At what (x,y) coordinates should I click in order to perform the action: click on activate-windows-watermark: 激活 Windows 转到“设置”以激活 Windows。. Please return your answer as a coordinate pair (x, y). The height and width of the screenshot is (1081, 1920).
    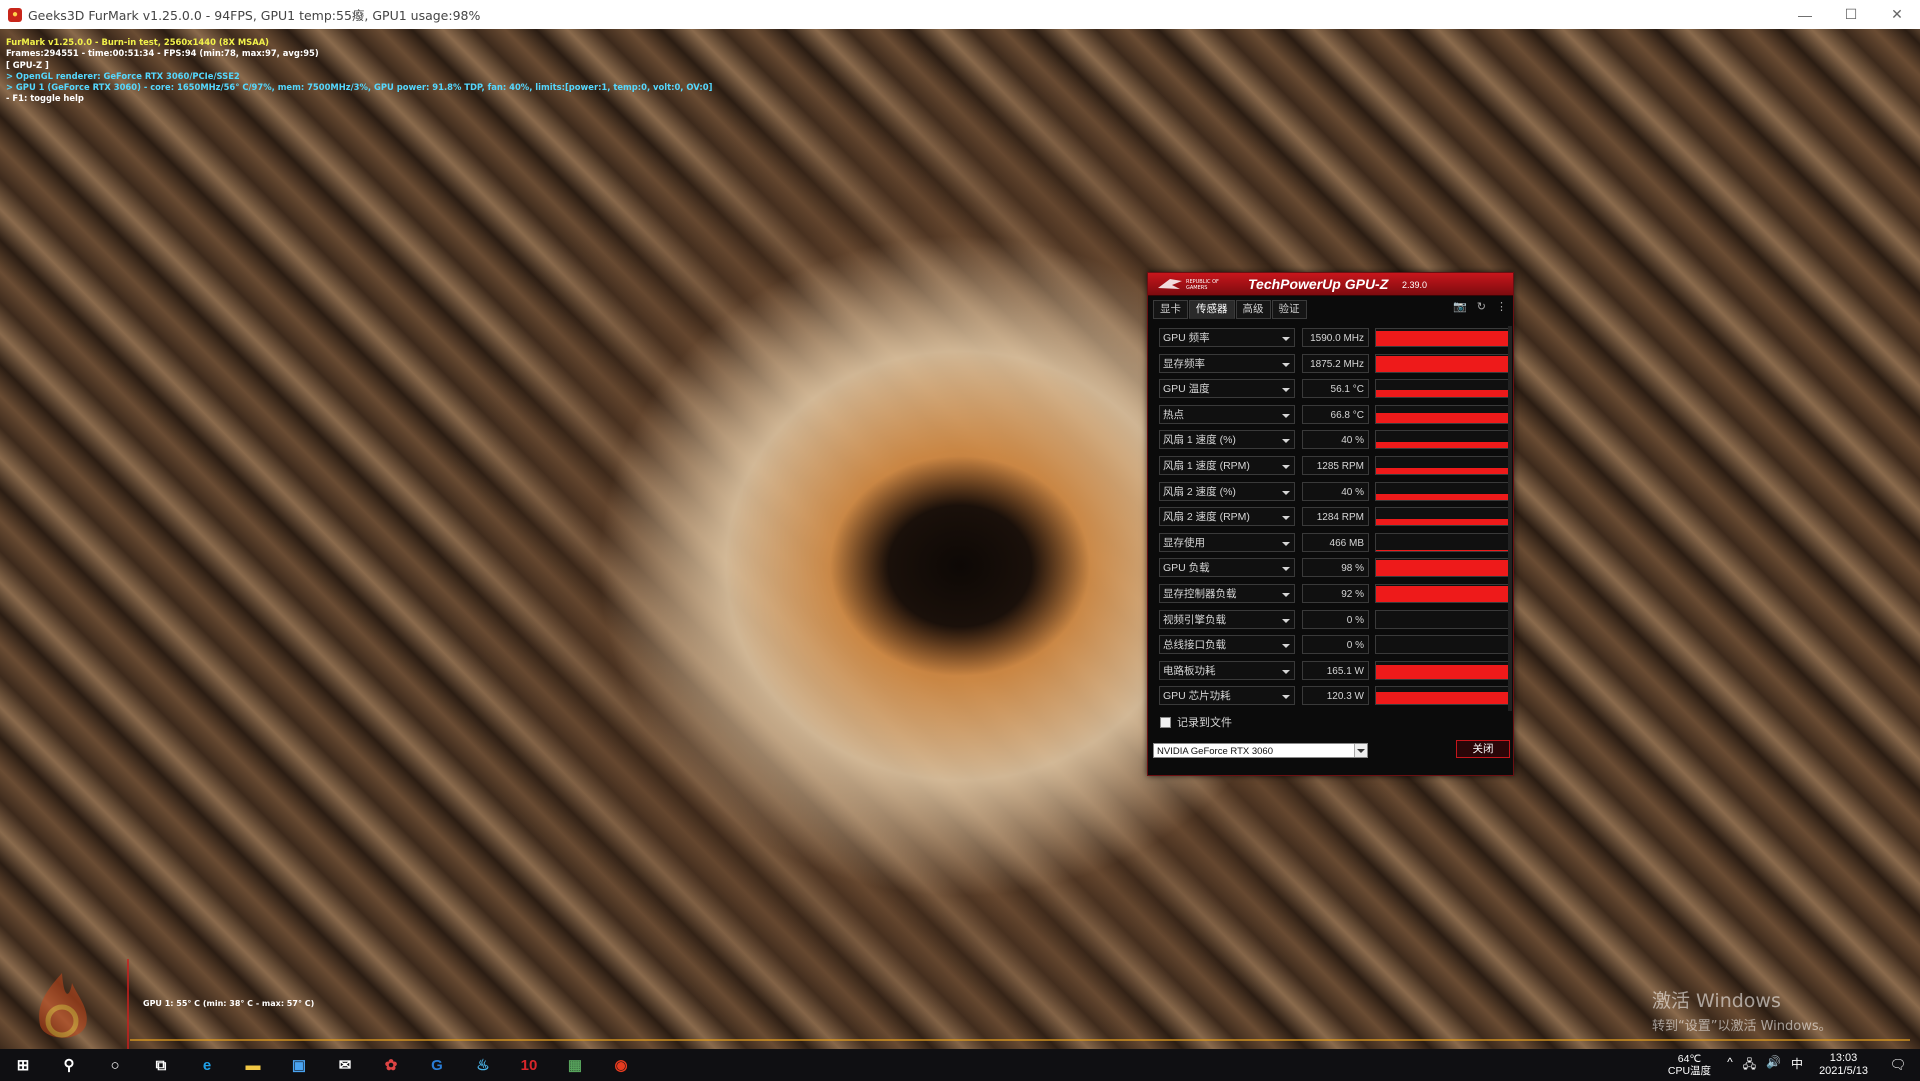
    Looking at the image, I should click on (1742, 1010).